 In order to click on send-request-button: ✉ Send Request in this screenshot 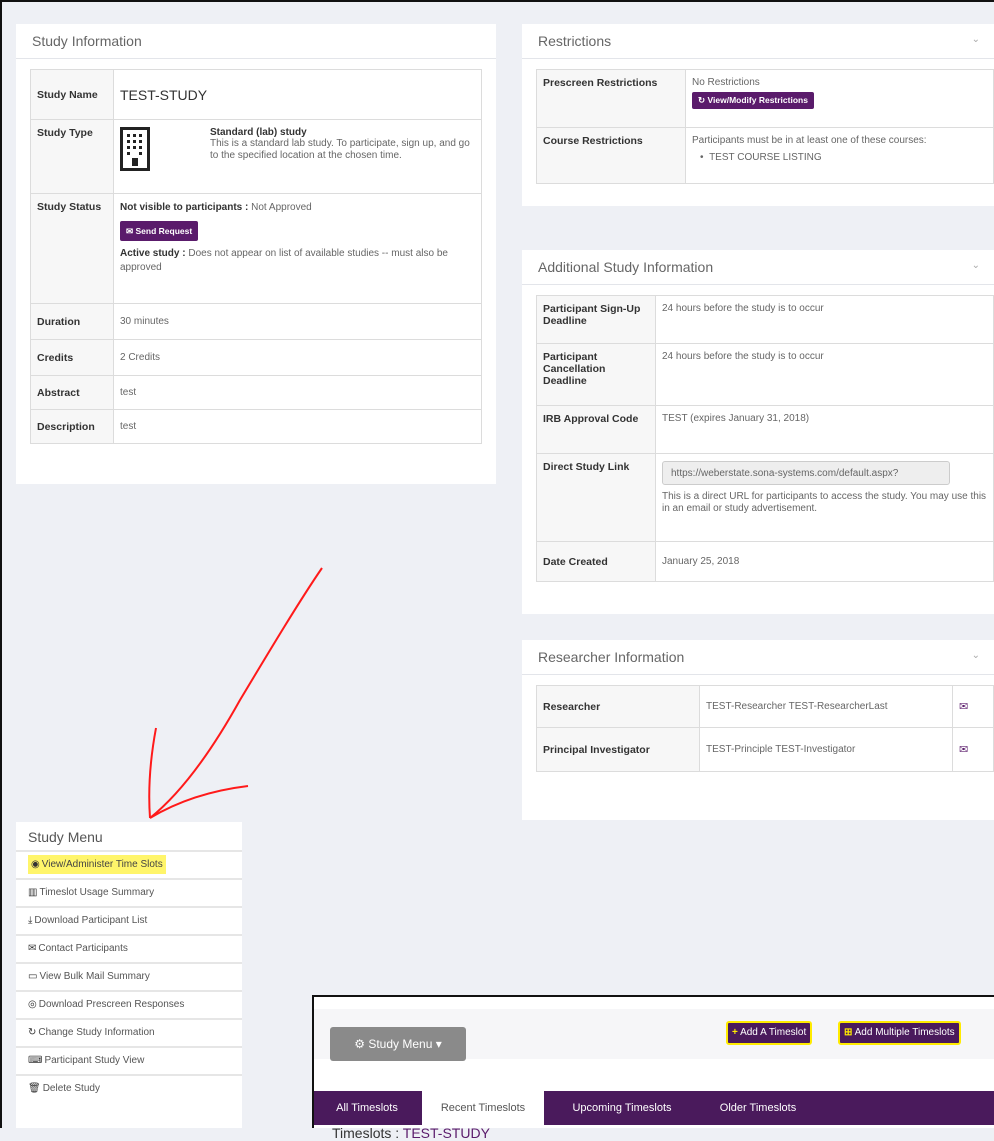, I will do `click(159, 231)`.